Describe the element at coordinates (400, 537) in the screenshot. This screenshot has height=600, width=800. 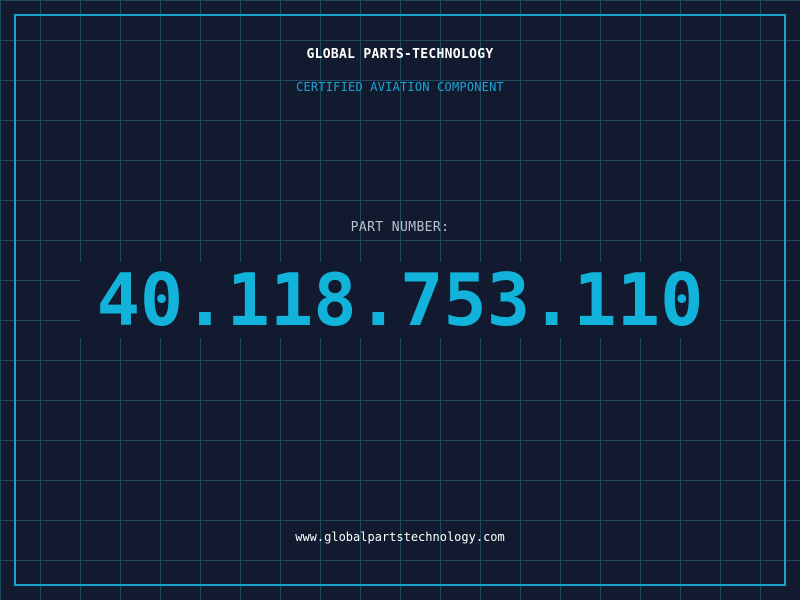
I see `website-url: www.globalpartstechnology.com` at that location.